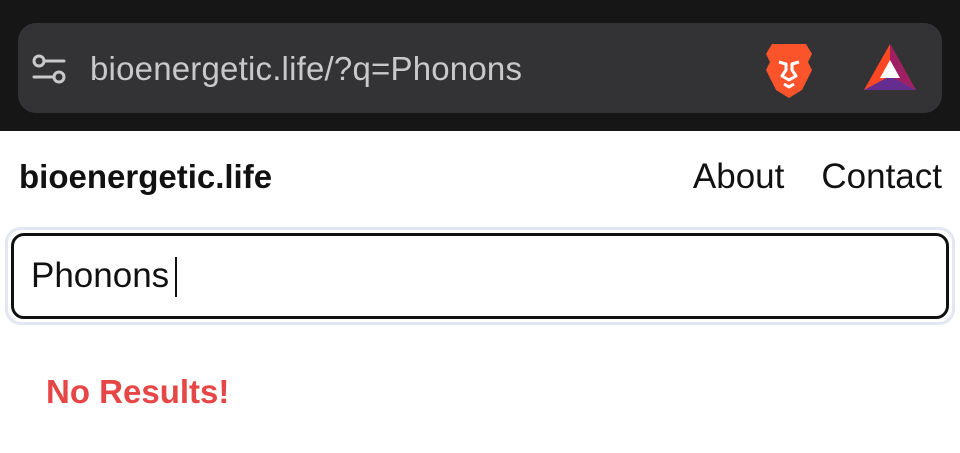 This screenshot has height=453, width=960. What do you see at coordinates (145, 177) in the screenshot?
I see `site-title: bioenergetic.life` at bounding box center [145, 177].